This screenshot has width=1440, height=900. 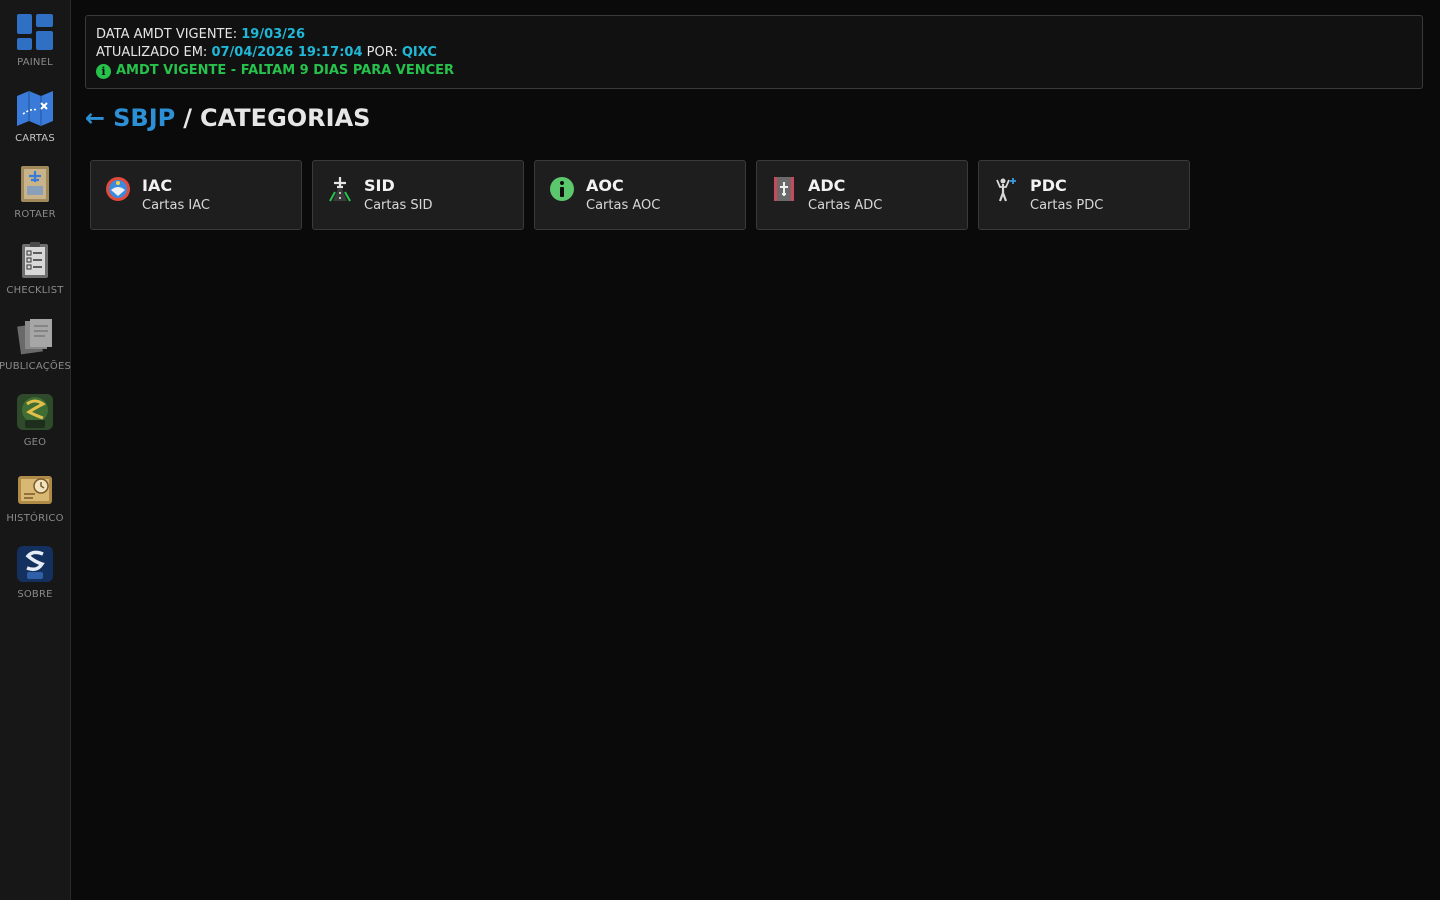 I want to click on category-subtitle: Cartas ADC, so click(x=845, y=205).